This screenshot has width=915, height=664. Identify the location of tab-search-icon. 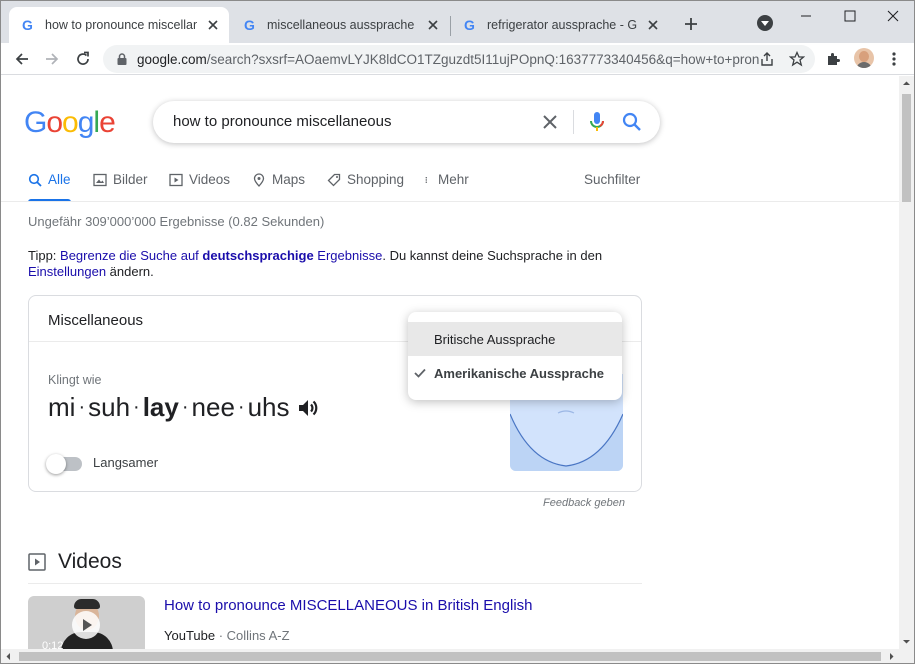
(765, 23).